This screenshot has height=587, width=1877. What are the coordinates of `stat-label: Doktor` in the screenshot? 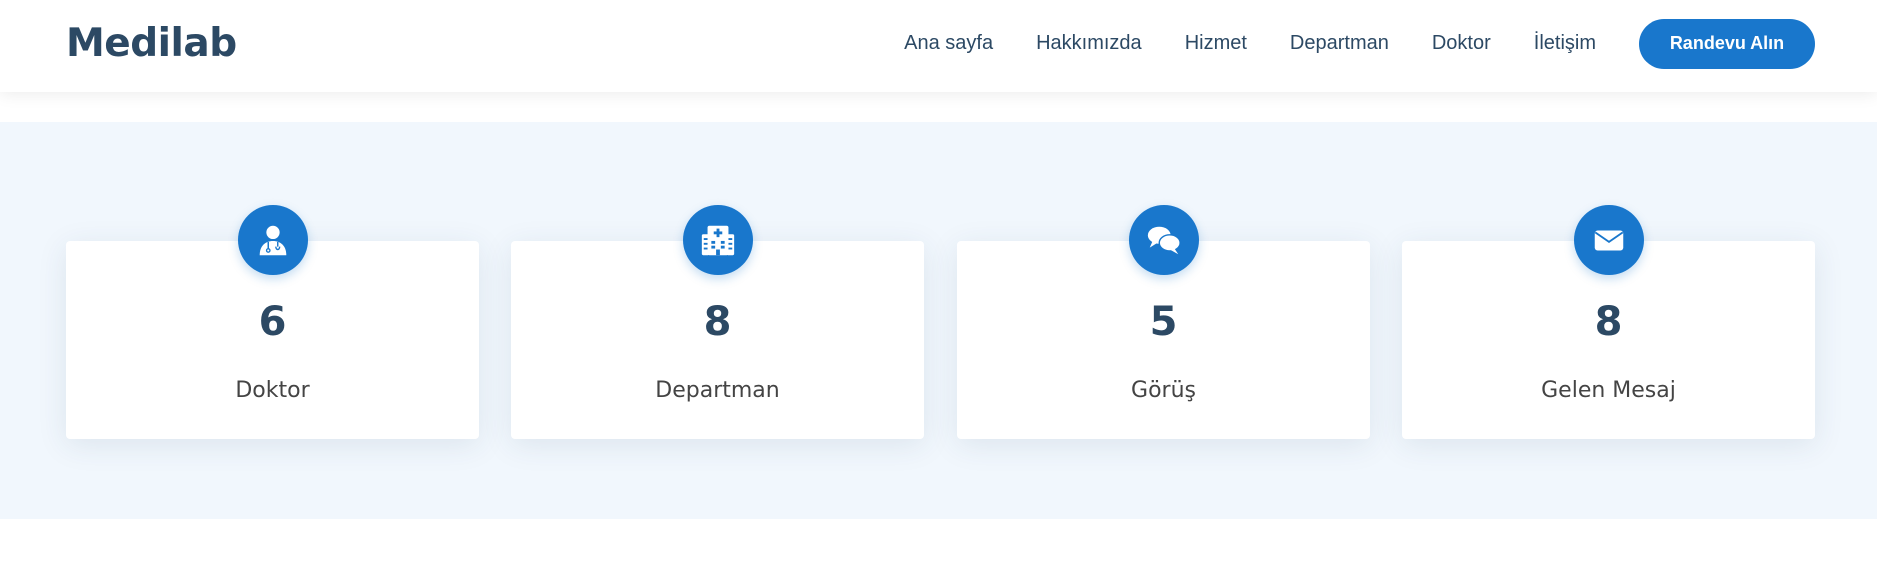 It's located at (272, 390).